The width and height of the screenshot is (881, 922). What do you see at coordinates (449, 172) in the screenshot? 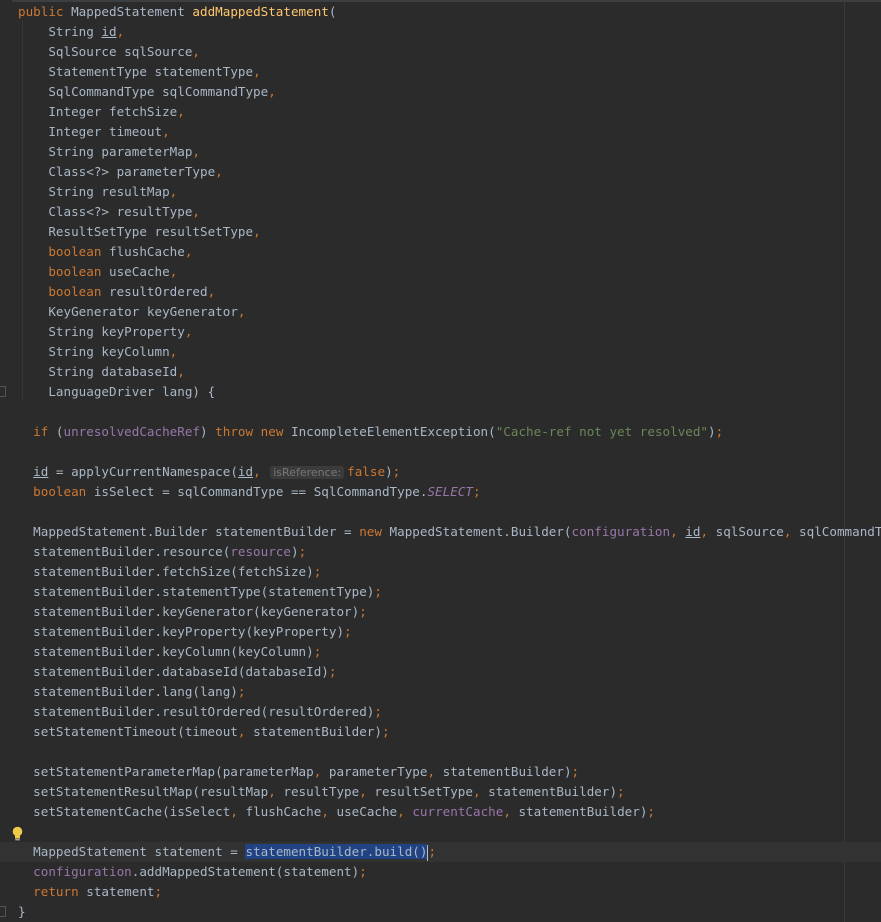
I see `code-line: Class<?> parameterType,` at bounding box center [449, 172].